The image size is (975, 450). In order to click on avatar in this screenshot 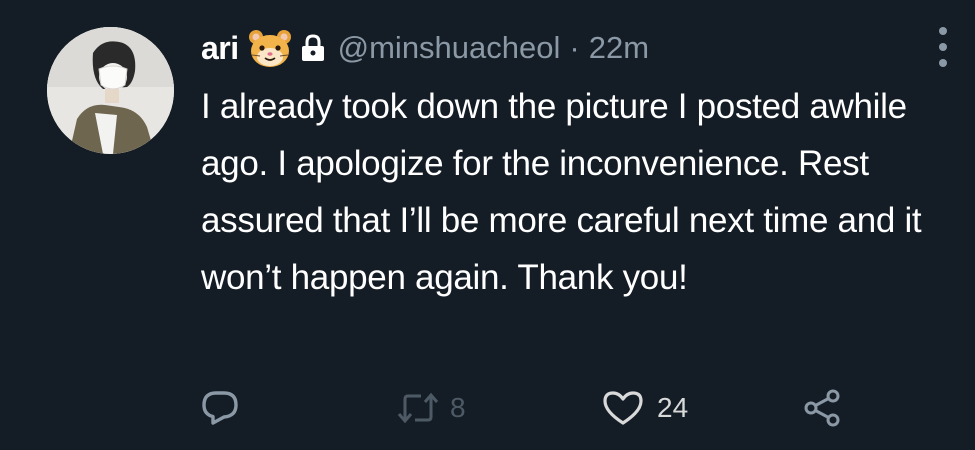, I will do `click(110, 90)`.